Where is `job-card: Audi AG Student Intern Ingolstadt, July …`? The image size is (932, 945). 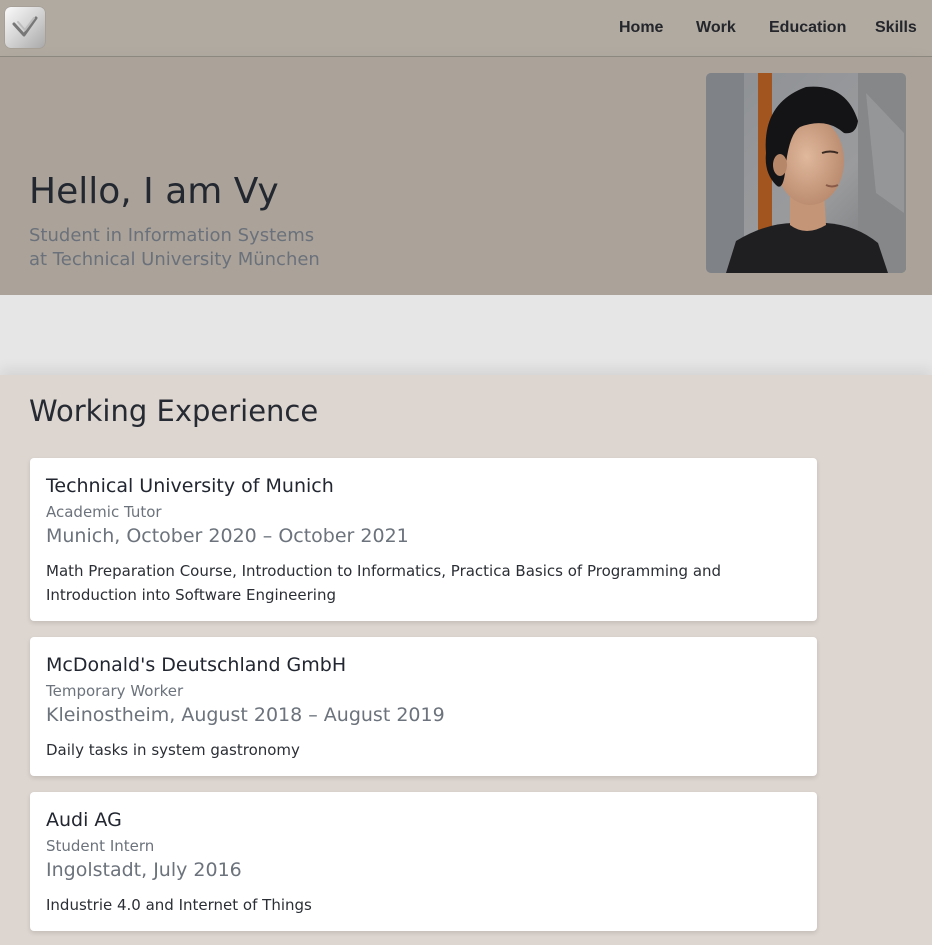 job-card: Audi AG Student Intern Ingolstadt, July … is located at coordinates (423, 861).